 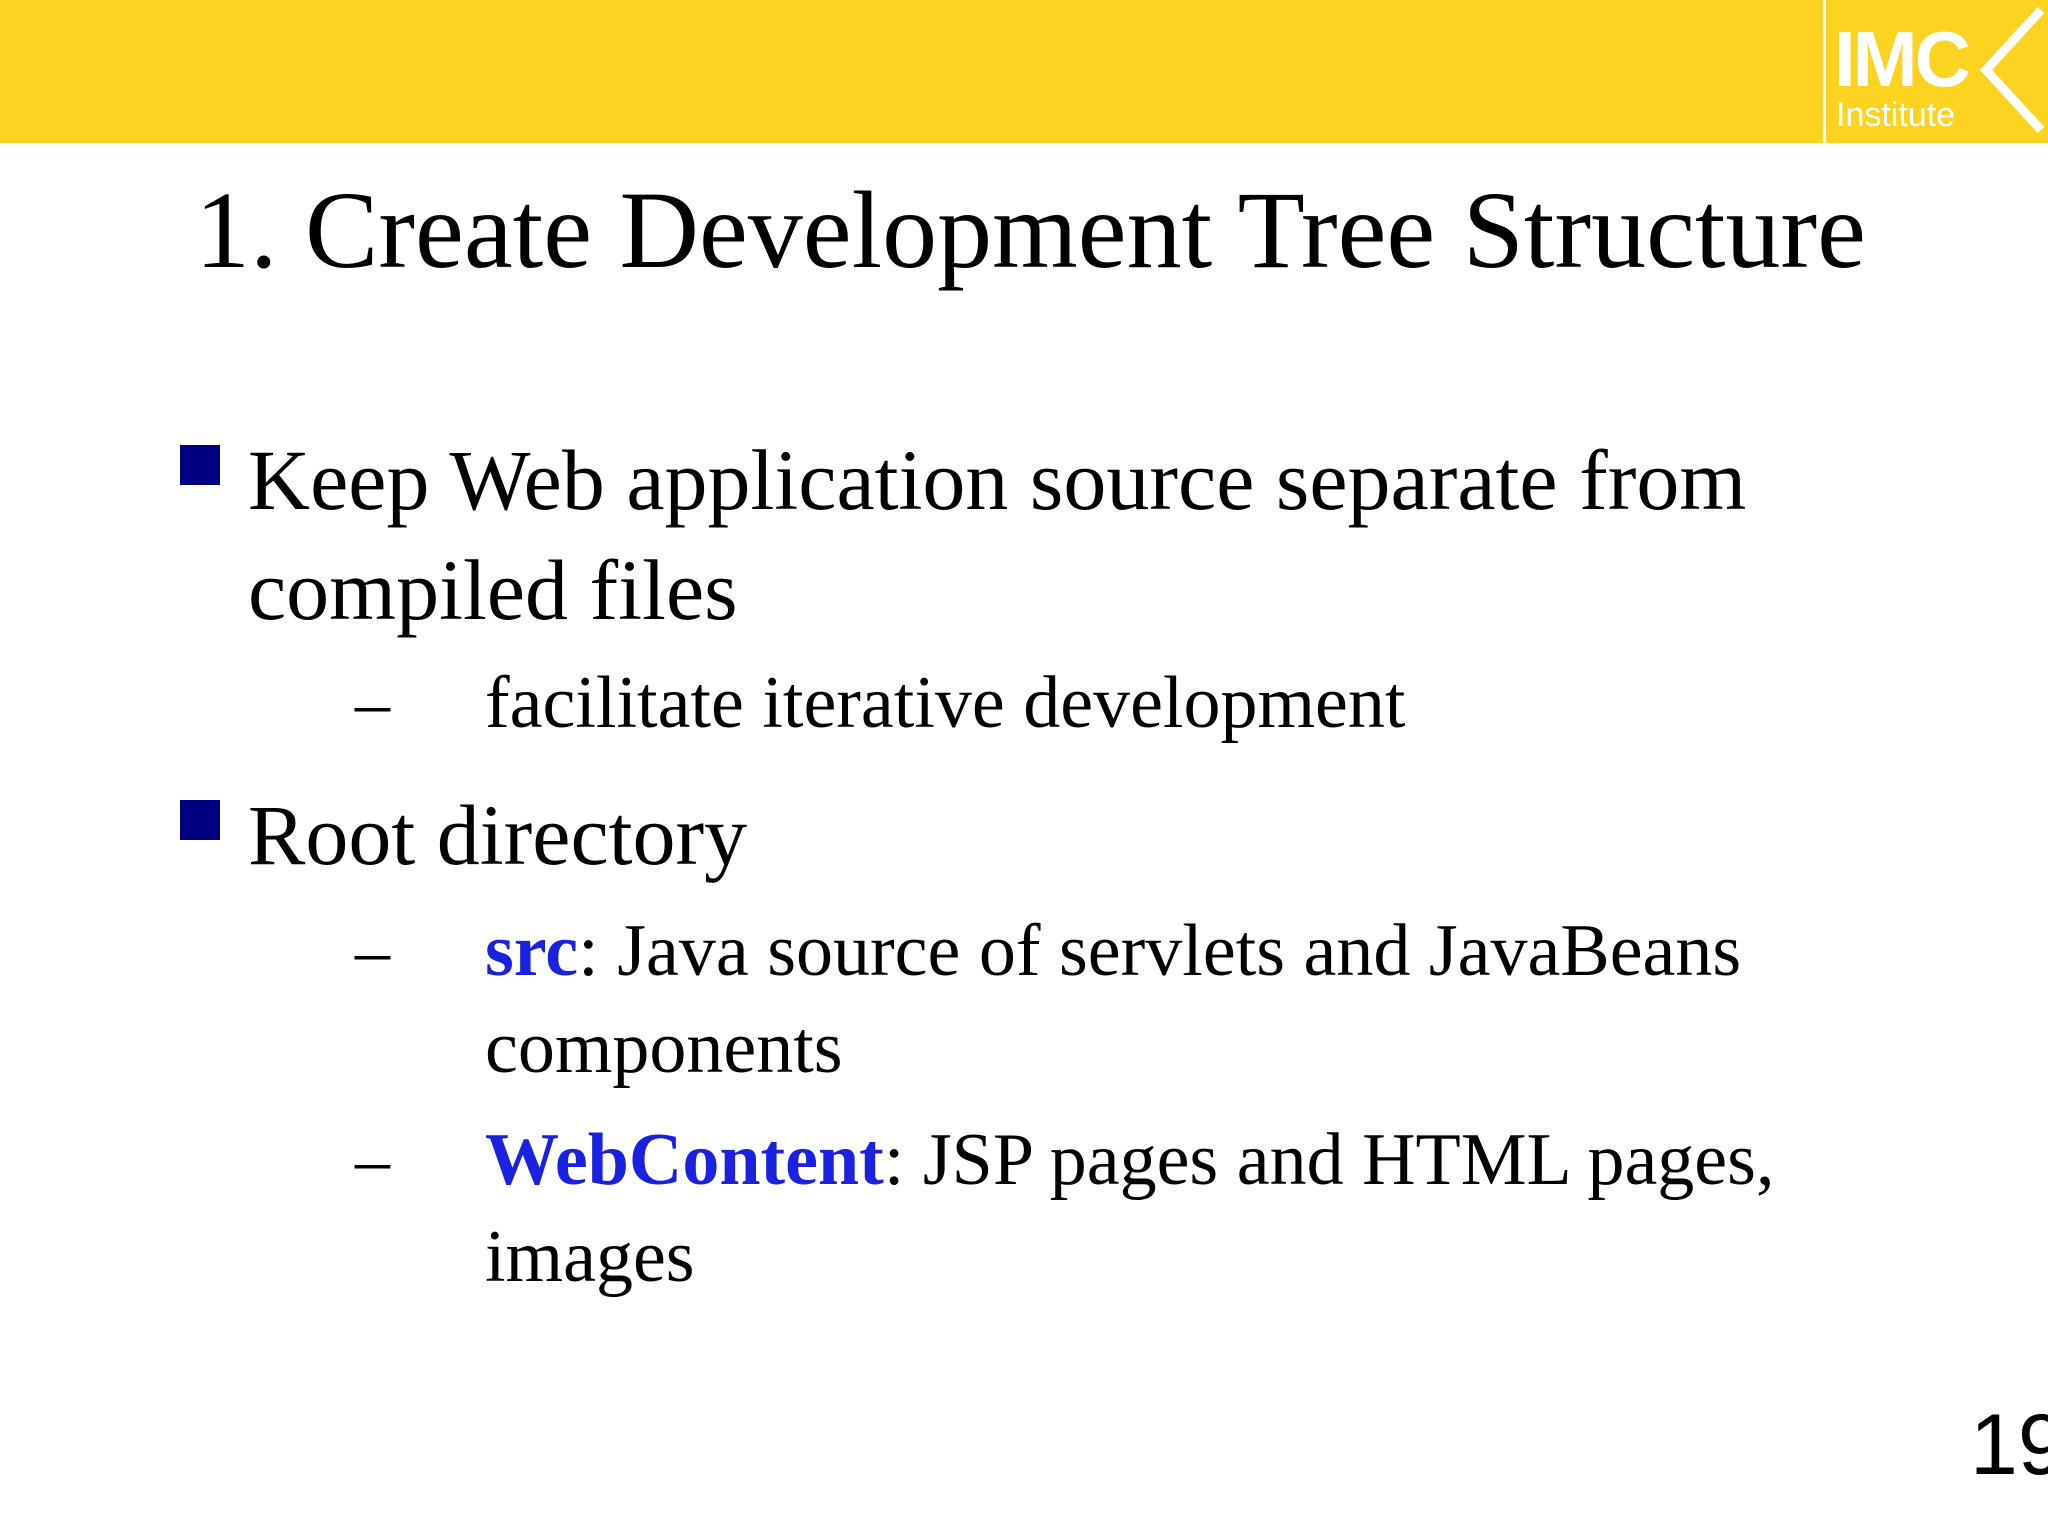 I want to click on logo-subtitle: Institute, so click(x=1896, y=115).